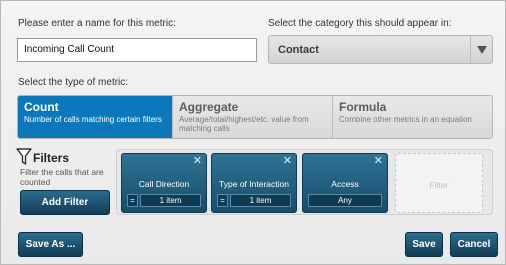  I want to click on filter-card-title: Type of Interaction, so click(254, 184).